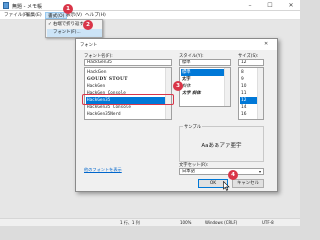 This screenshot has height=240, width=320. I want to click on font-dialog-titlebar: フォント ✕, so click(176, 44).